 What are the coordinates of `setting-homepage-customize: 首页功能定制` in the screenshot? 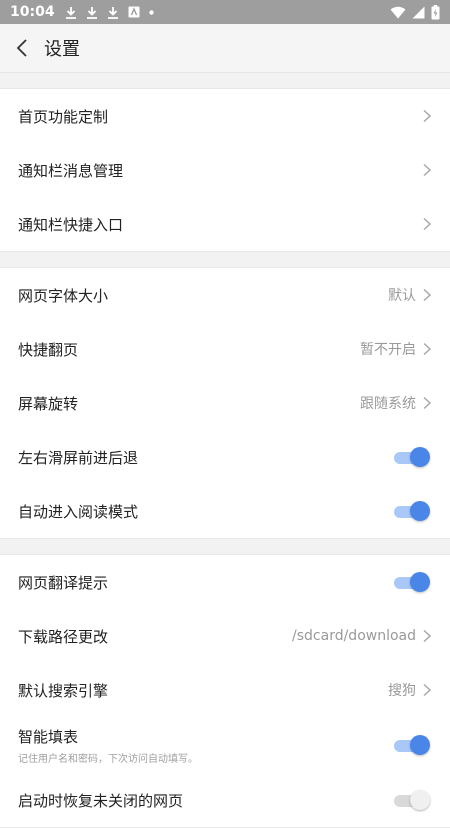 It's located at (225, 116).